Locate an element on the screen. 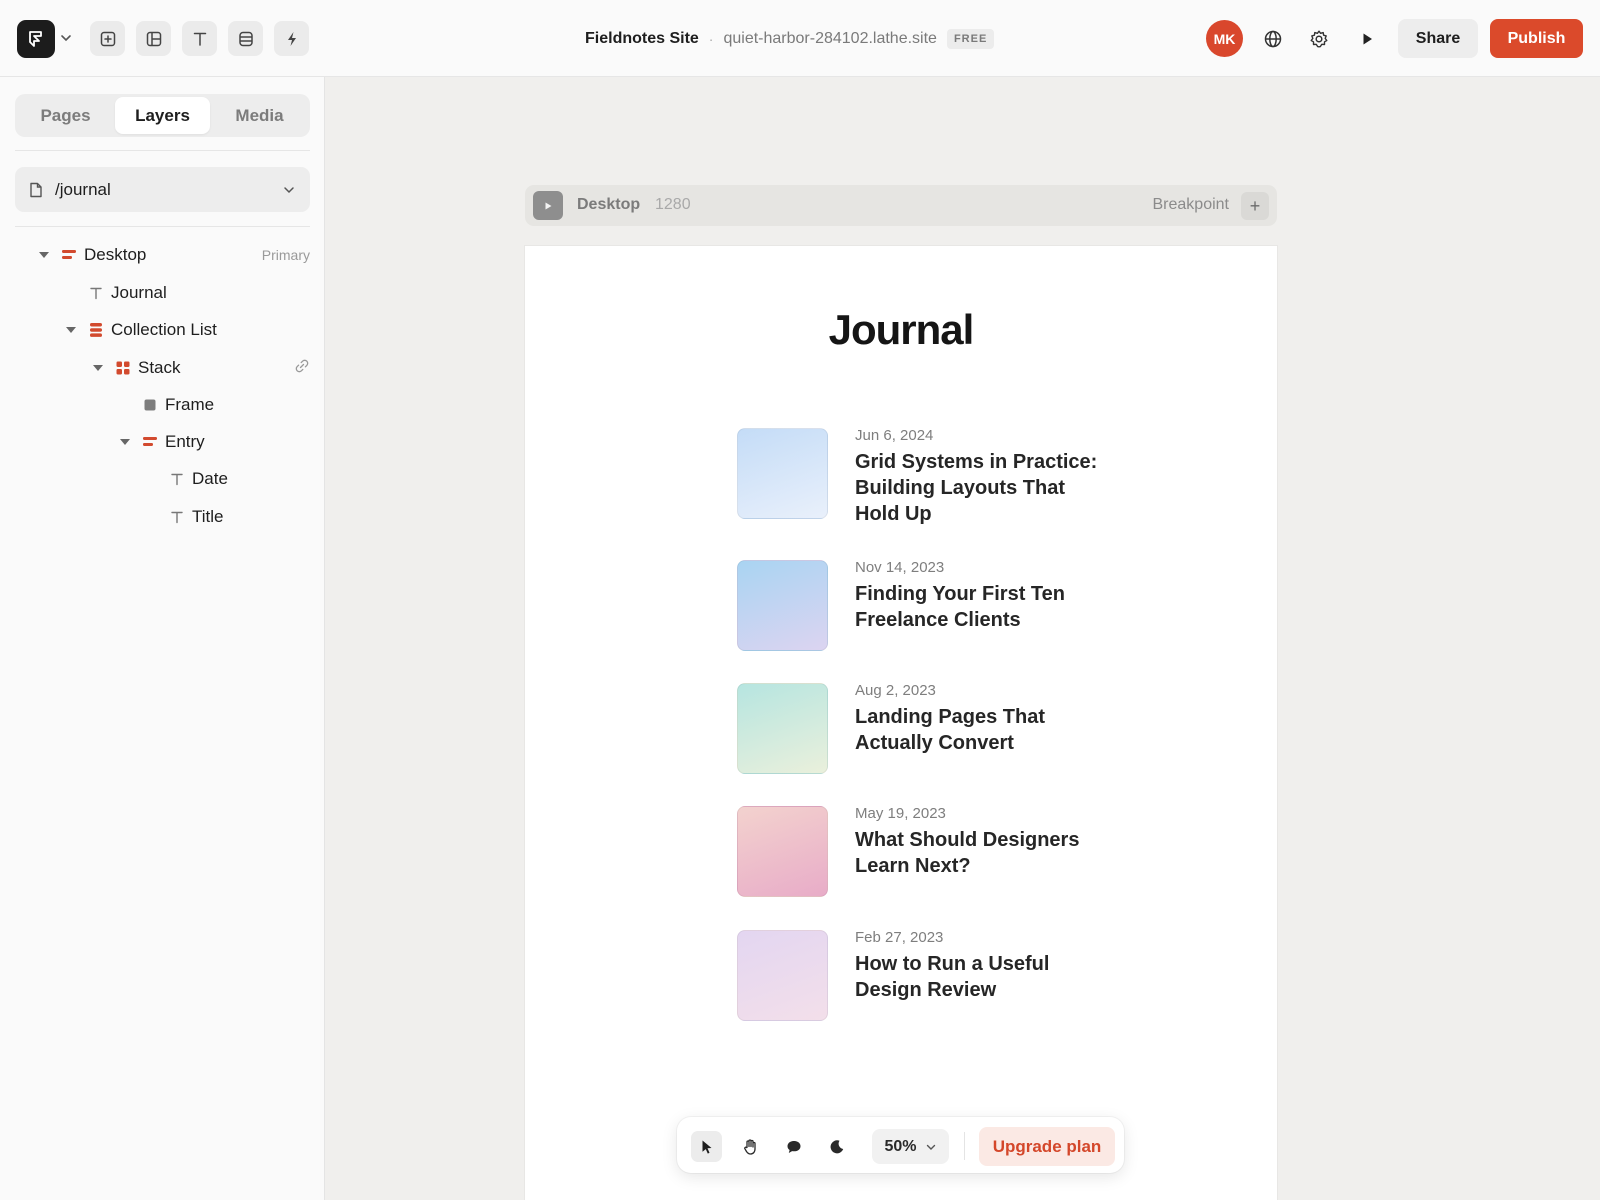 The height and width of the screenshot is (1200, 1600). comment-tool-button is located at coordinates (793, 1146).